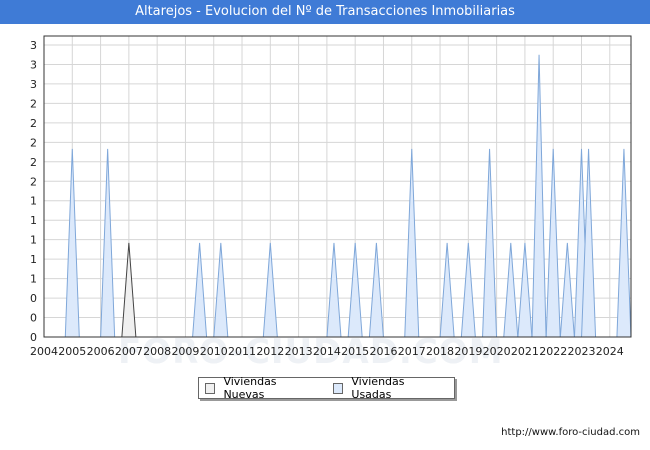 The height and width of the screenshot is (450, 650). Describe the element at coordinates (101, 351) in the screenshot. I see `x-tick-label: 2006` at that location.